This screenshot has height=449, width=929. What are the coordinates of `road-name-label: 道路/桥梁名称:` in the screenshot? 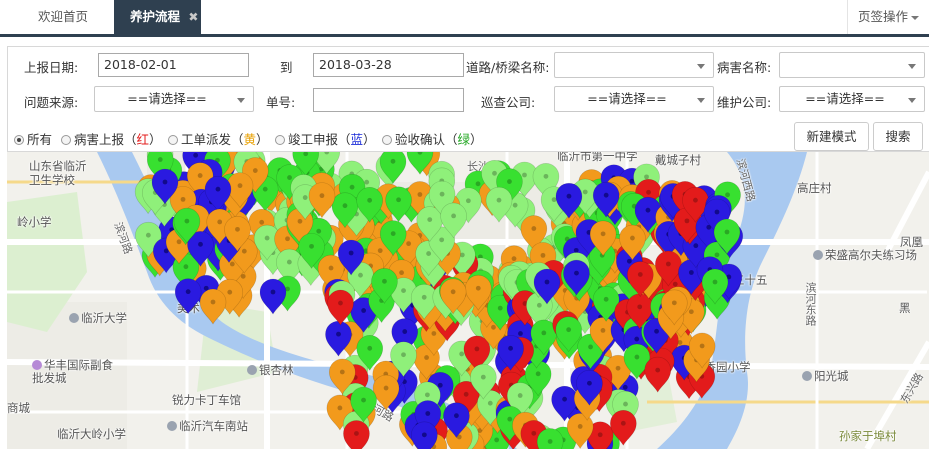 It's located at (508, 67).